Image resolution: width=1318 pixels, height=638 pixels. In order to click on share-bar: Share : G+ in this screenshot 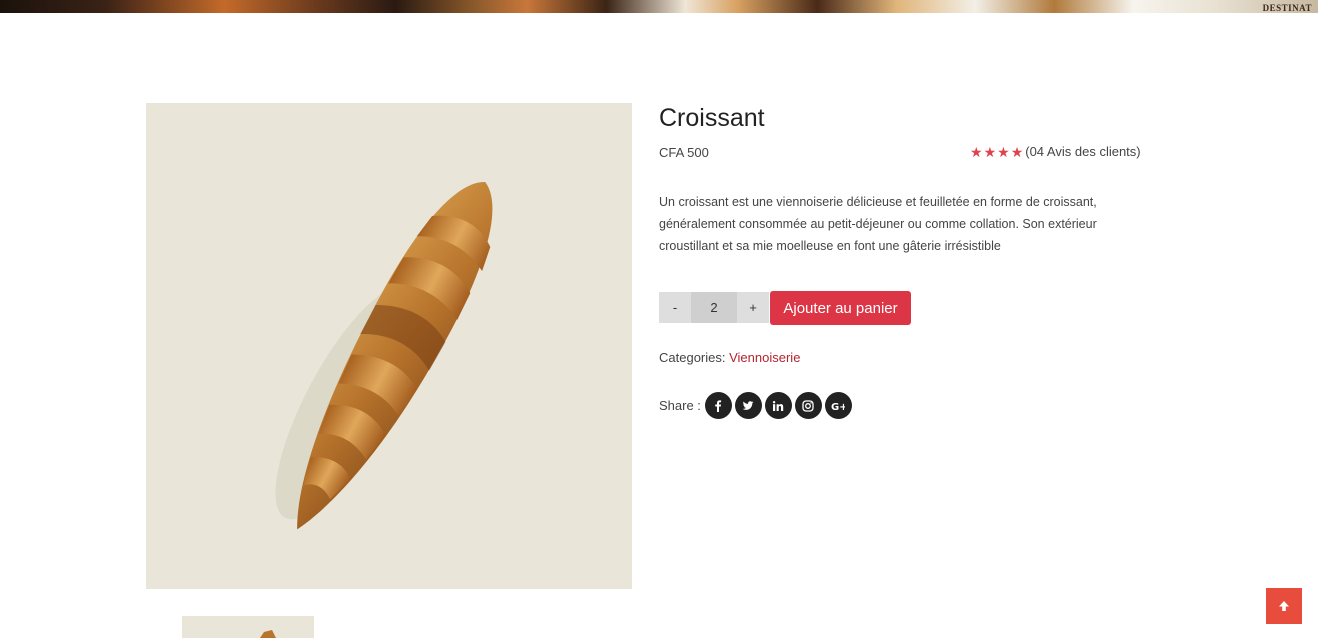, I will do `click(757, 405)`.